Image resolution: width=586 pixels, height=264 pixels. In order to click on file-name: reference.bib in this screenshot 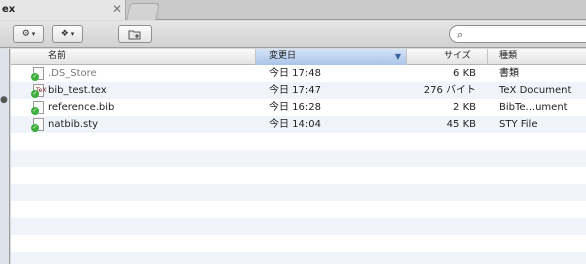, I will do `click(81, 107)`.